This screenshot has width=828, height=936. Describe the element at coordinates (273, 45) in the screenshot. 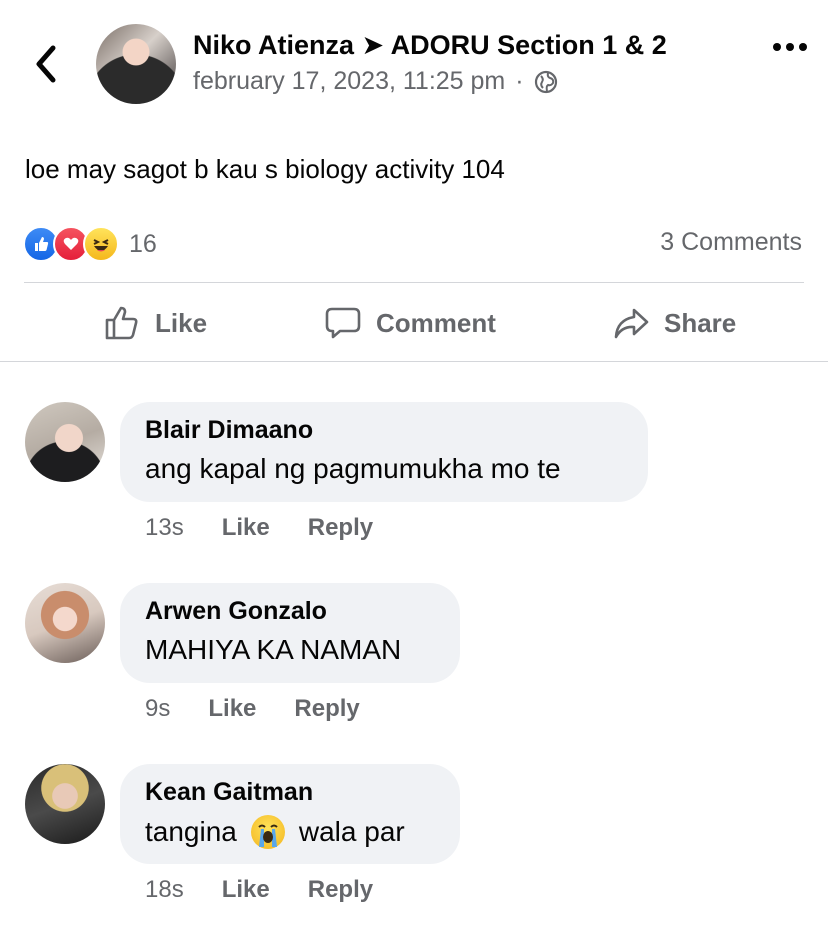

I see `author-name: Niko Atienza` at that location.